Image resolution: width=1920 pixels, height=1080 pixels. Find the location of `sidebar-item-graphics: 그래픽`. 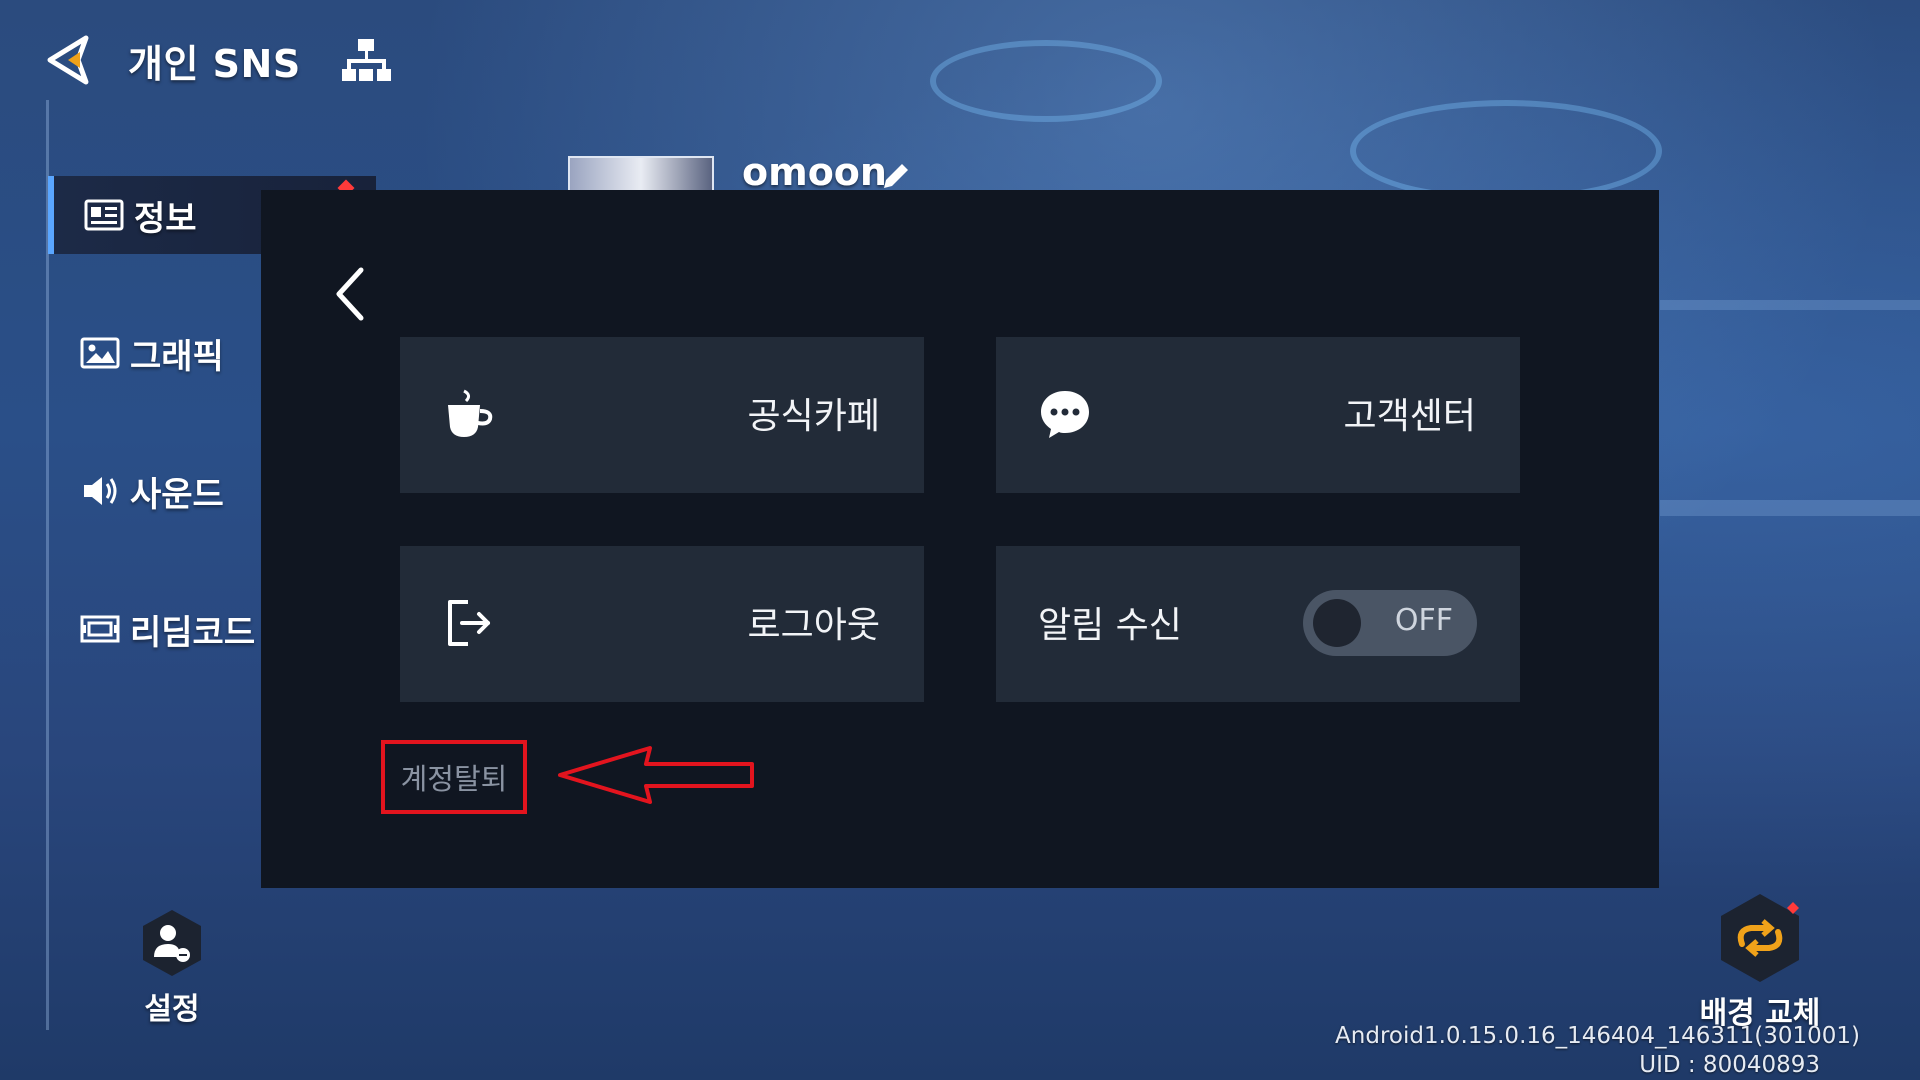

sidebar-item-graphics: 그래픽 is located at coordinates (155, 353).